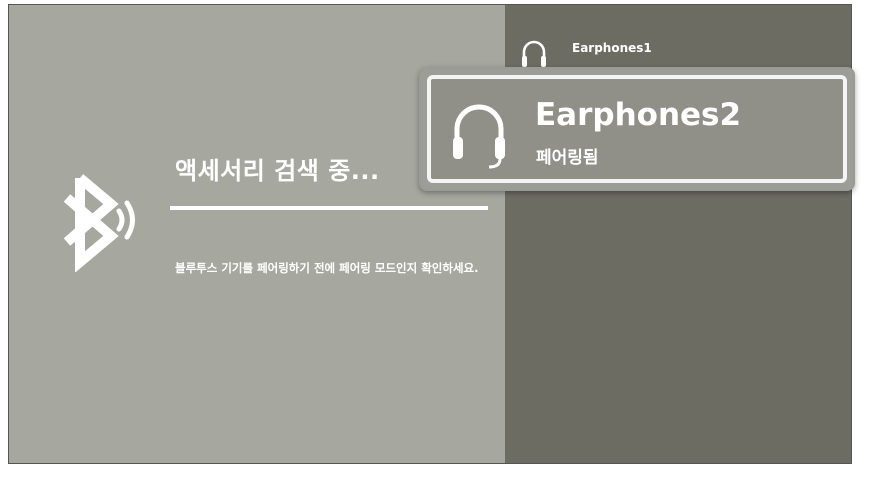 The width and height of the screenshot is (872, 489). What do you see at coordinates (327, 268) in the screenshot?
I see `pairing-instructions: 블루투스 기기를 페어링하기 전에 페어링 모드인지 확인하세요.` at bounding box center [327, 268].